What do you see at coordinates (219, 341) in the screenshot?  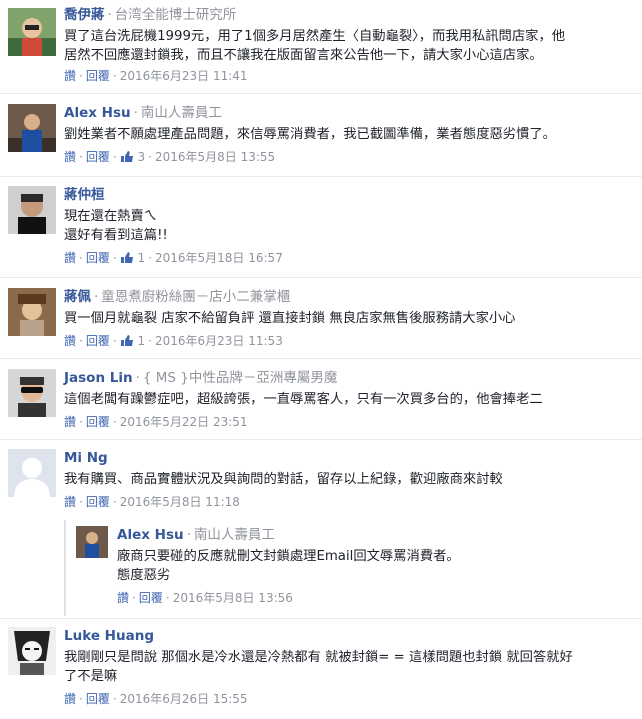 I see `timestamp: 2016年6月23日 11:53` at bounding box center [219, 341].